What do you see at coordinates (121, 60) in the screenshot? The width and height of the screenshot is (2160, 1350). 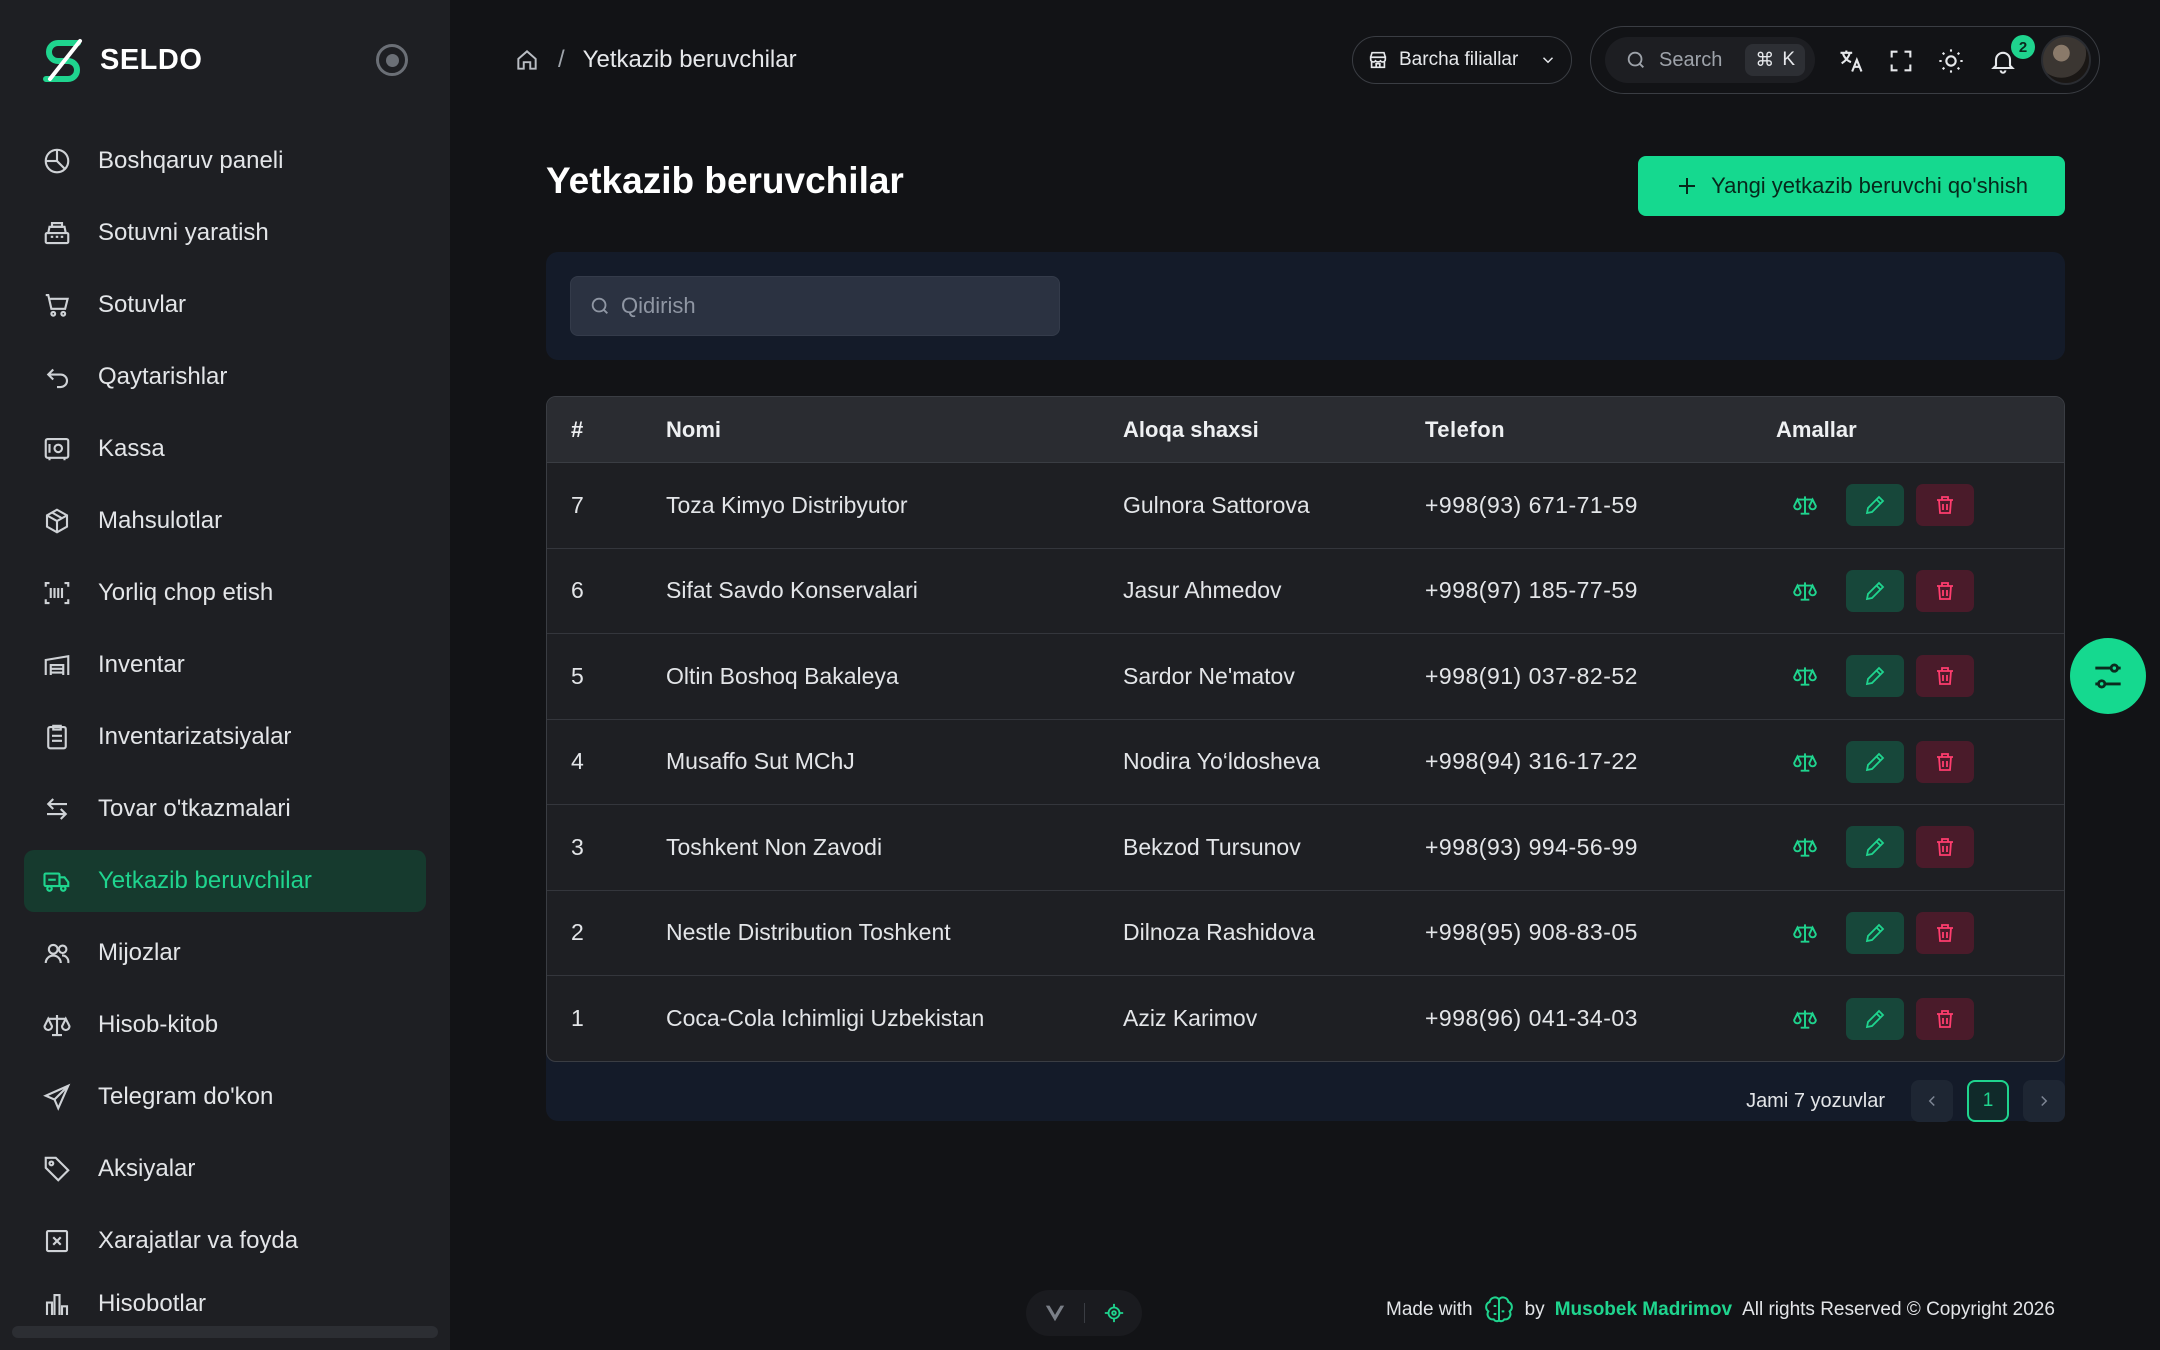 I see `brand-logo: SELDO` at bounding box center [121, 60].